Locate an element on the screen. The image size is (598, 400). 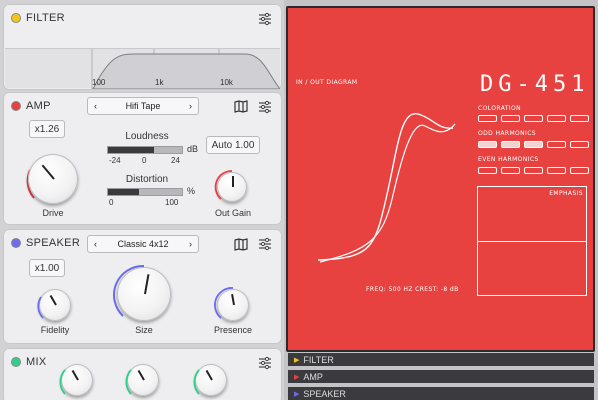
filter-tick-1k: 1k is located at coordinates (159, 82).